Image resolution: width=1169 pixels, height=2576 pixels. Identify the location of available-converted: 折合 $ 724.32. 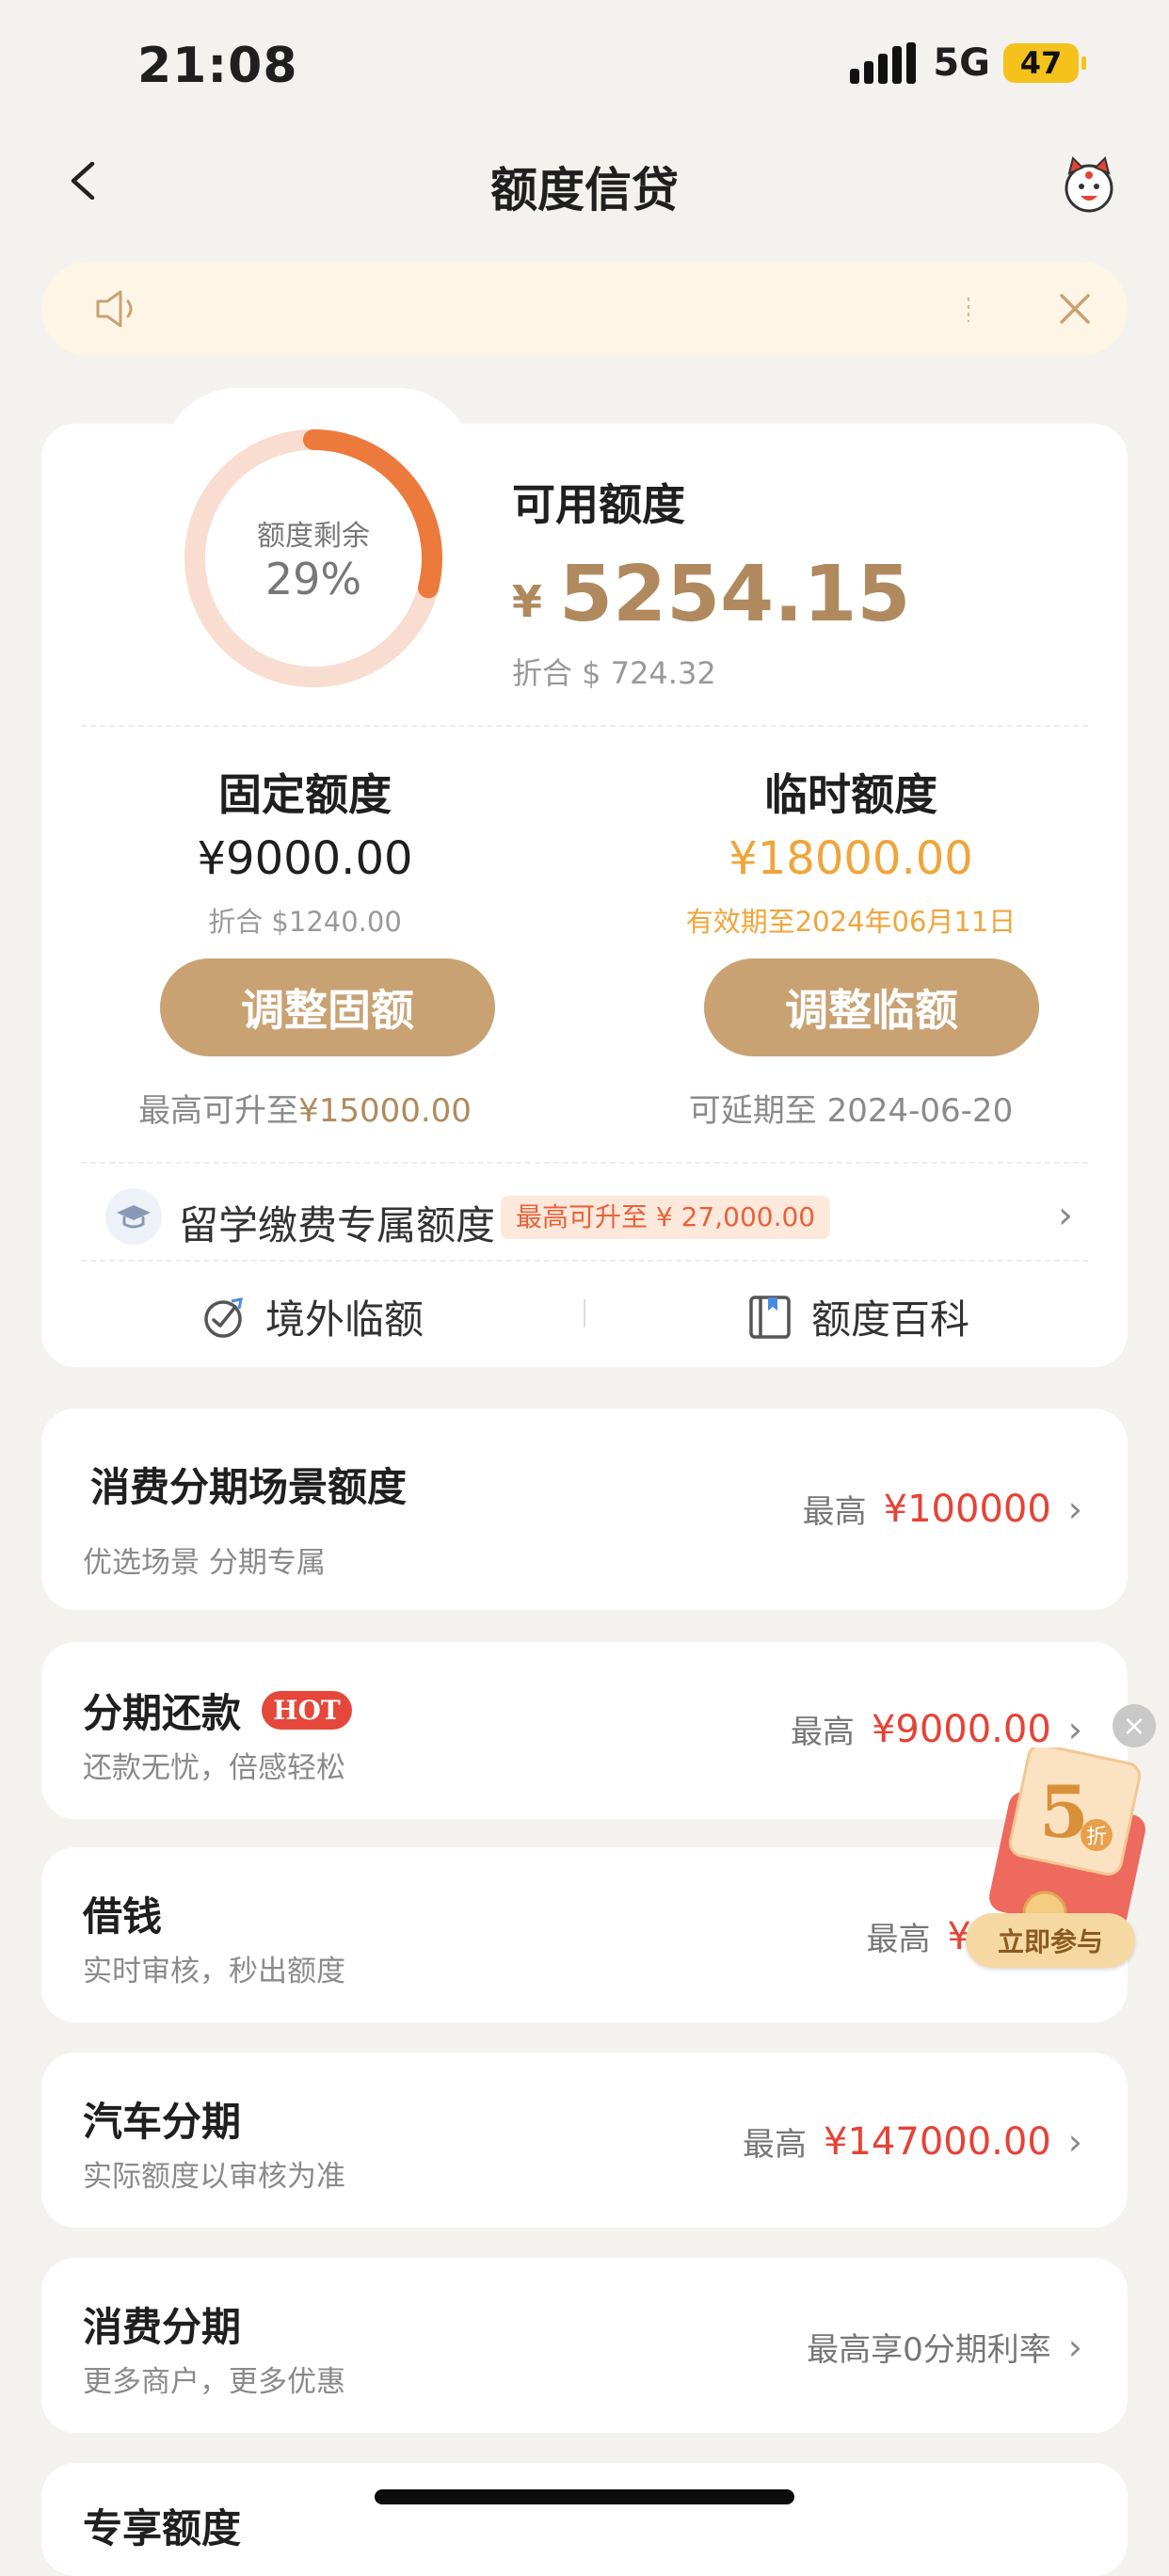
(614, 673).